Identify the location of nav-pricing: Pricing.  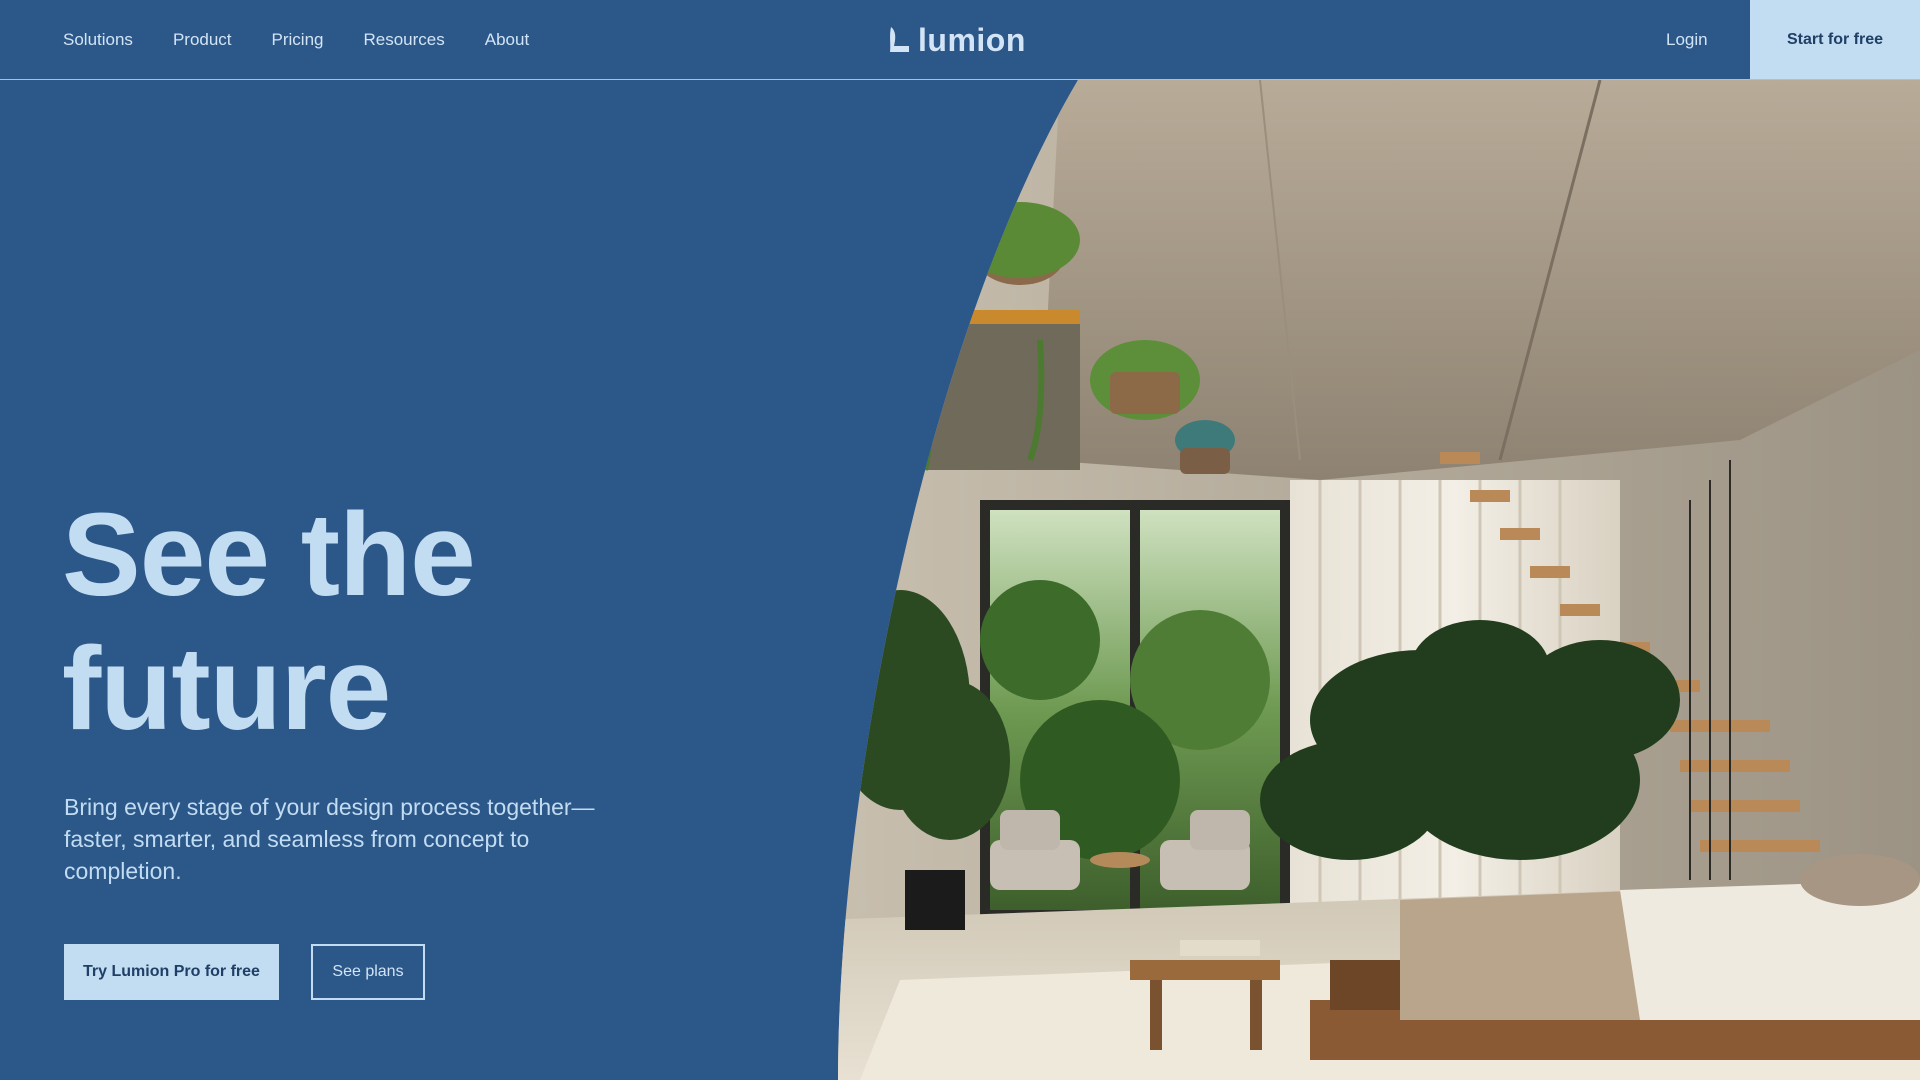
(298, 40).